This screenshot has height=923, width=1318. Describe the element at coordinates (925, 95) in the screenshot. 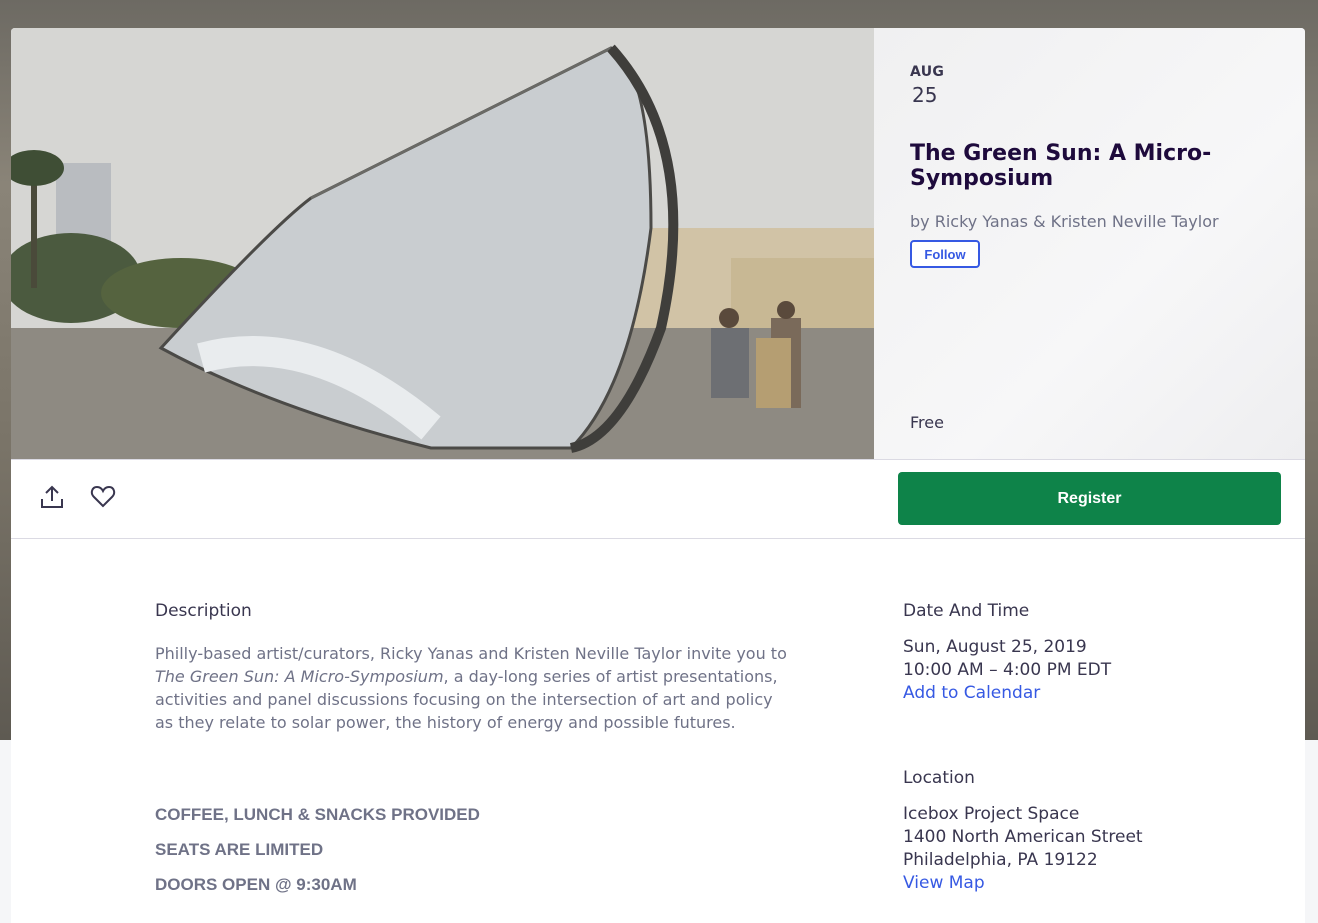

I see `event-day: 25` at that location.